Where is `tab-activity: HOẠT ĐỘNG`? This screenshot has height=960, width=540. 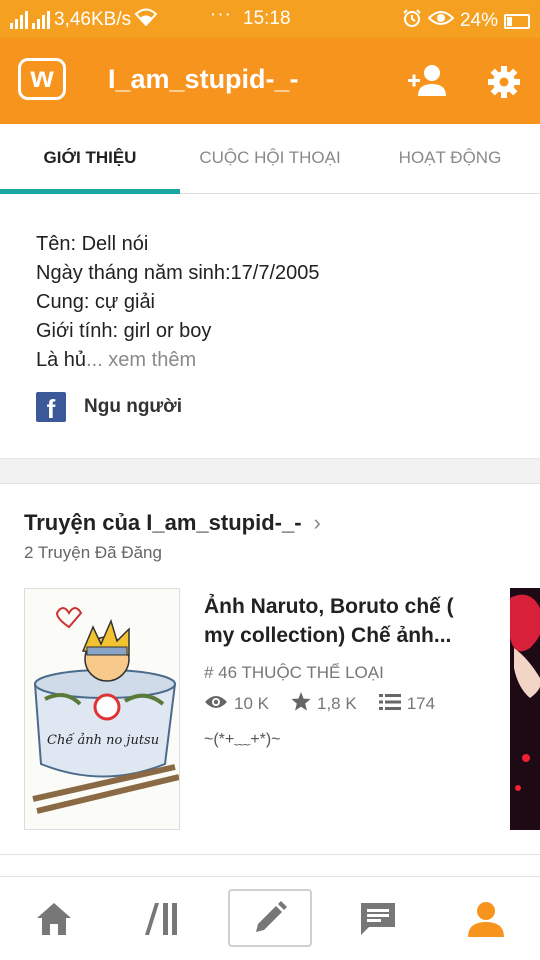 tab-activity: HOẠT ĐỘNG is located at coordinates (450, 158).